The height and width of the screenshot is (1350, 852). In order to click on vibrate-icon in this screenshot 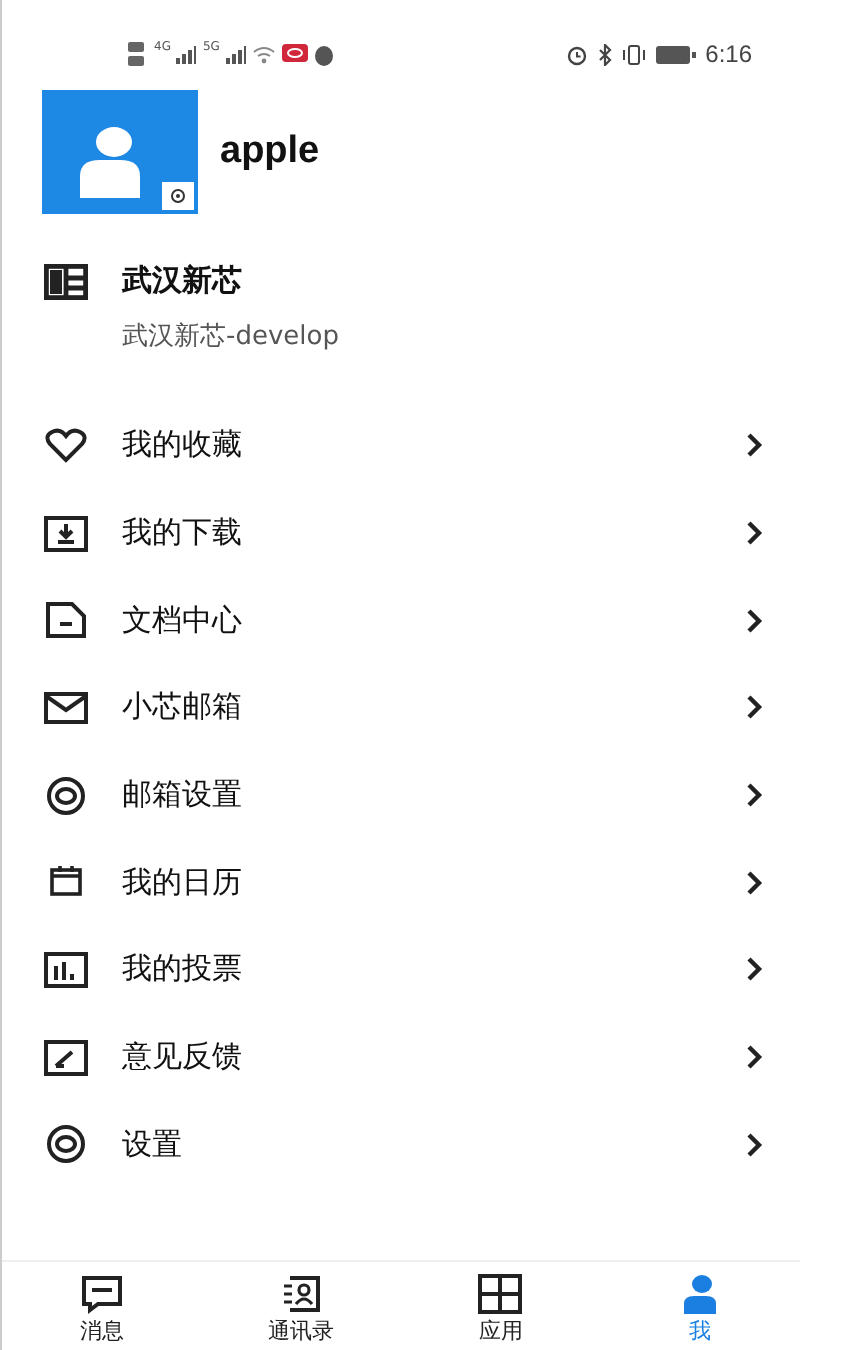, I will do `click(633, 54)`.